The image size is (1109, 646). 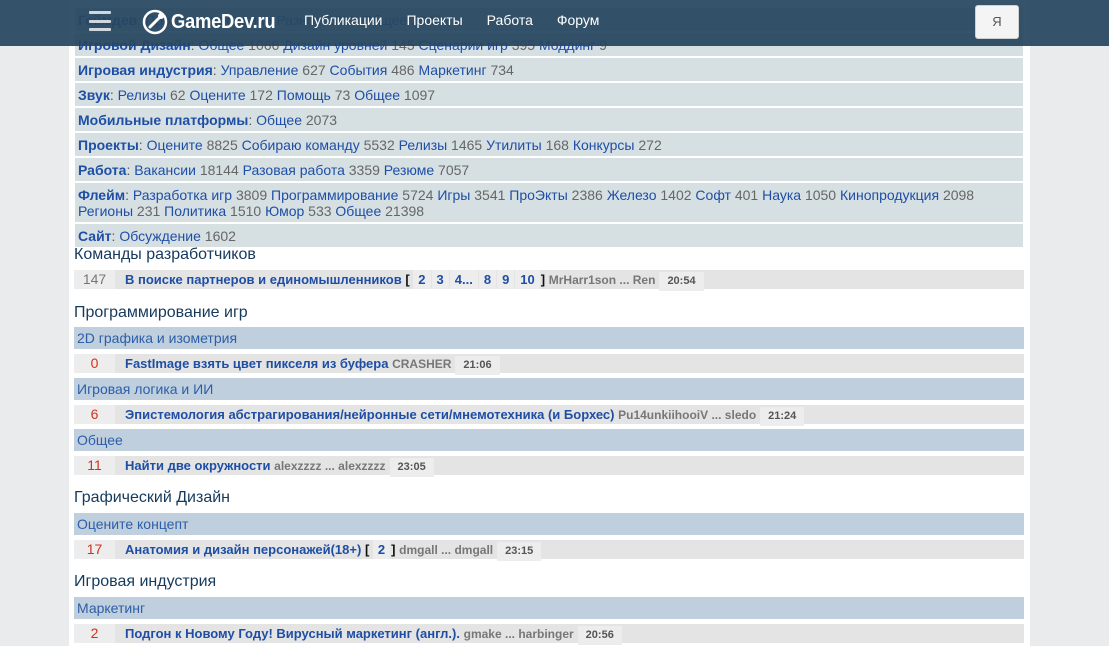 What do you see at coordinates (377, 145) in the screenshot?
I see `topic-count: 5532` at bounding box center [377, 145].